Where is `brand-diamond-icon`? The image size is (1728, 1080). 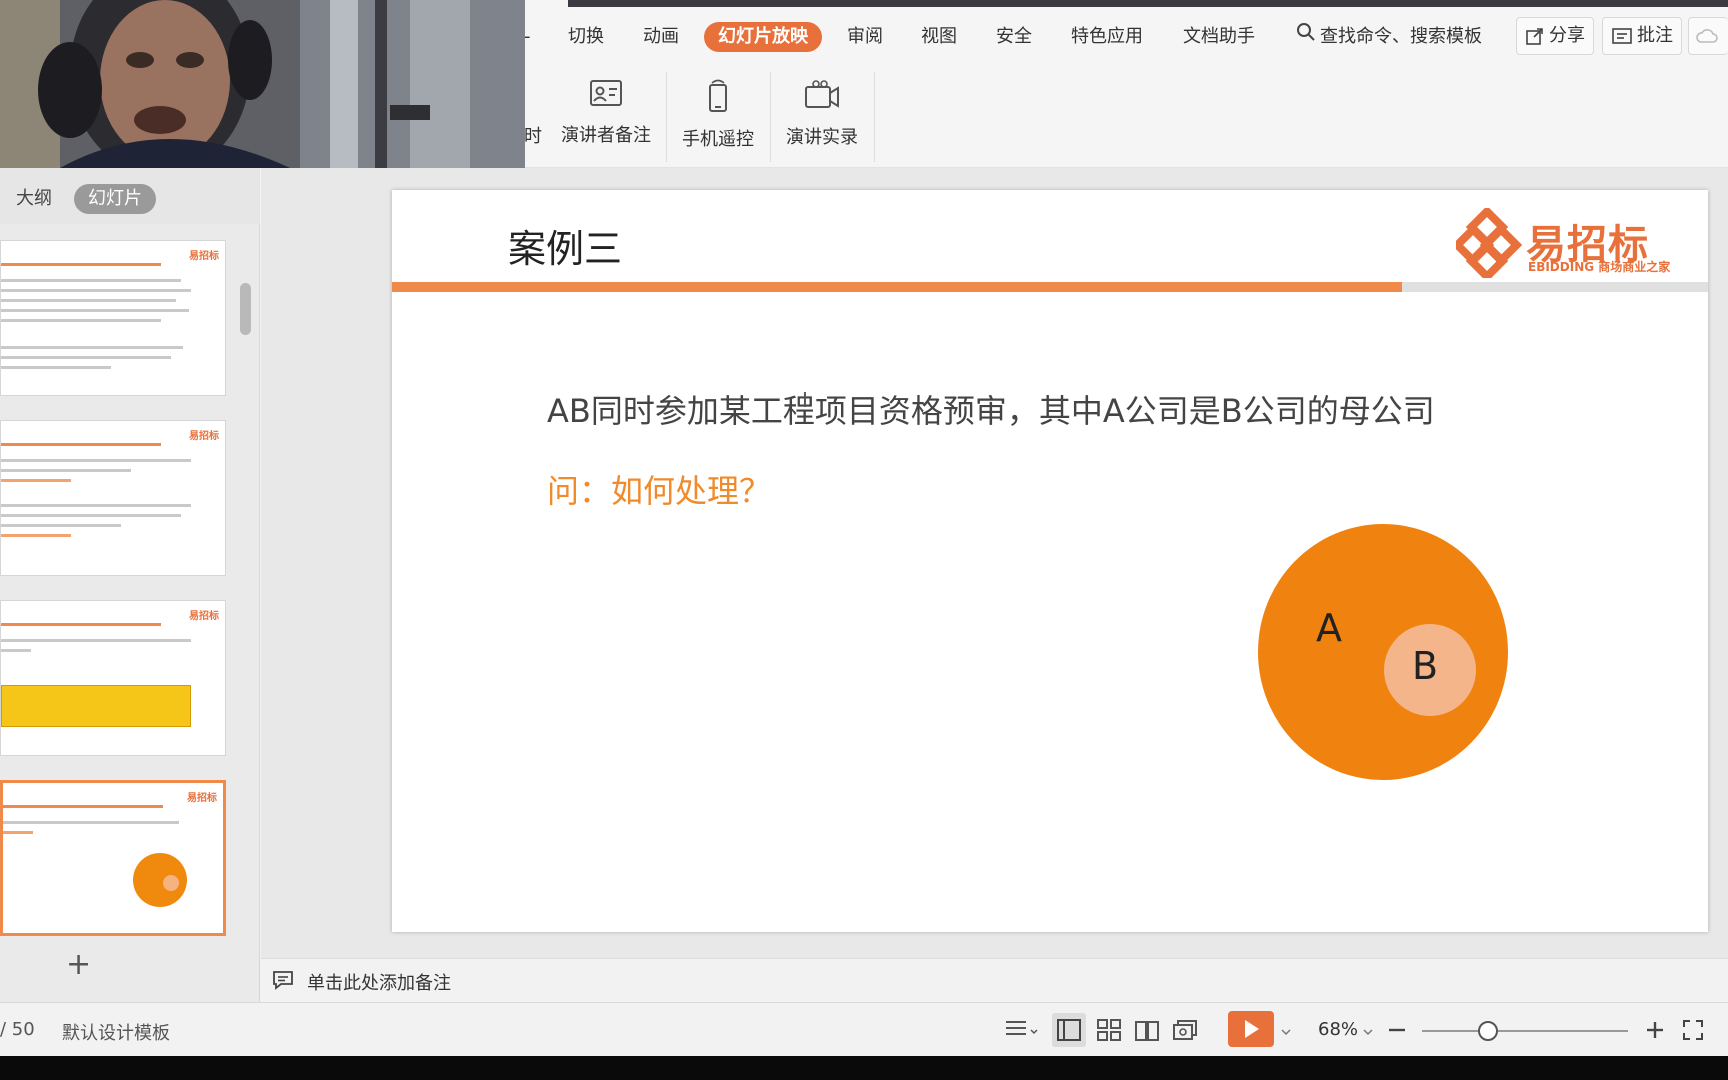 brand-diamond-icon is located at coordinates (1487, 244).